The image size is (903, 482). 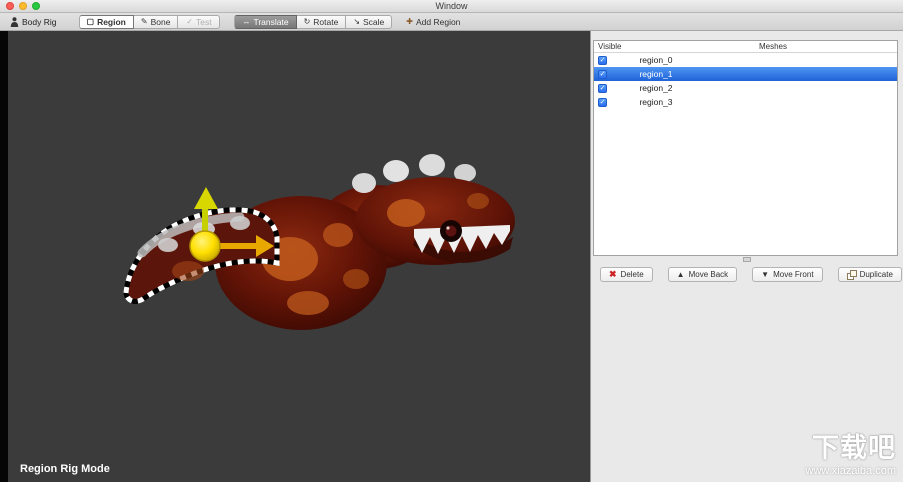 I want to click on mesh-name: region_3, so click(x=656, y=102).